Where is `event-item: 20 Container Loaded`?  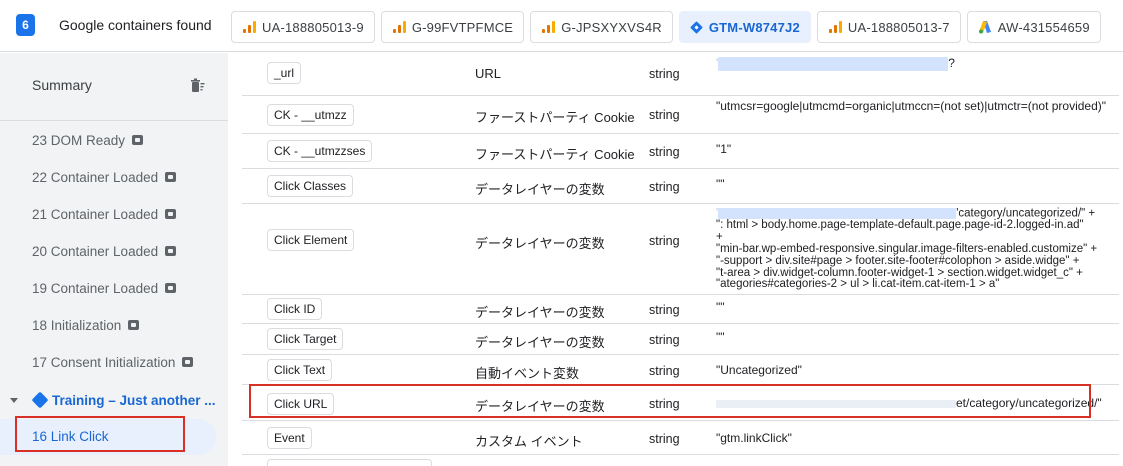
event-item: 20 Container Loaded is located at coordinates (108, 251).